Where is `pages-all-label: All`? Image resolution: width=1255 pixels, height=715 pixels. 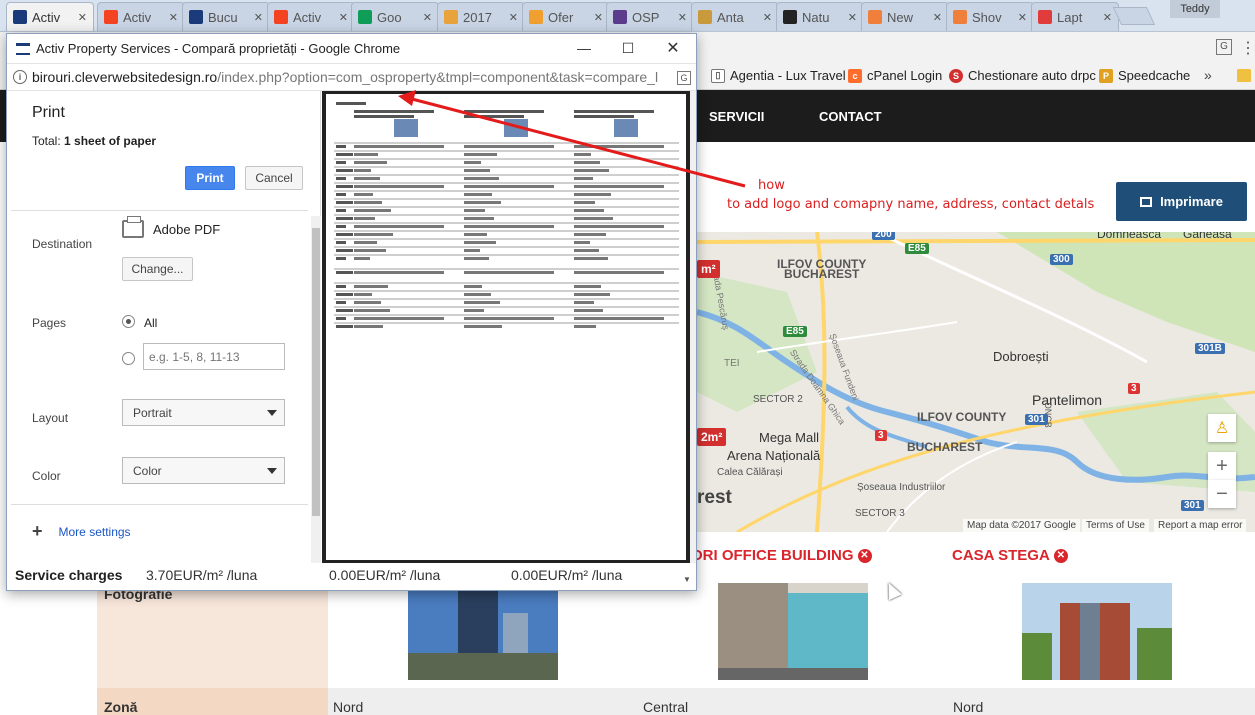 pages-all-label: All is located at coordinates (151, 323).